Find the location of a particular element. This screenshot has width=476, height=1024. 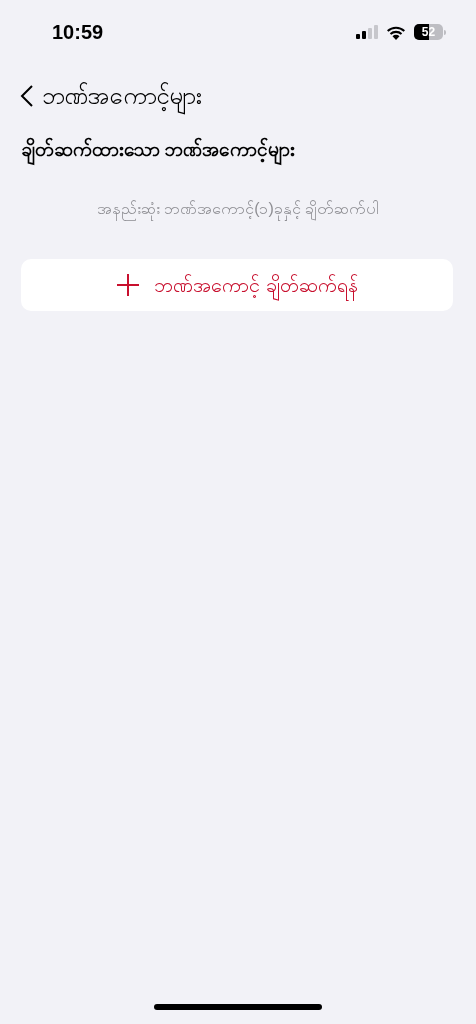

status-time: 10:59 is located at coordinates (78, 32).